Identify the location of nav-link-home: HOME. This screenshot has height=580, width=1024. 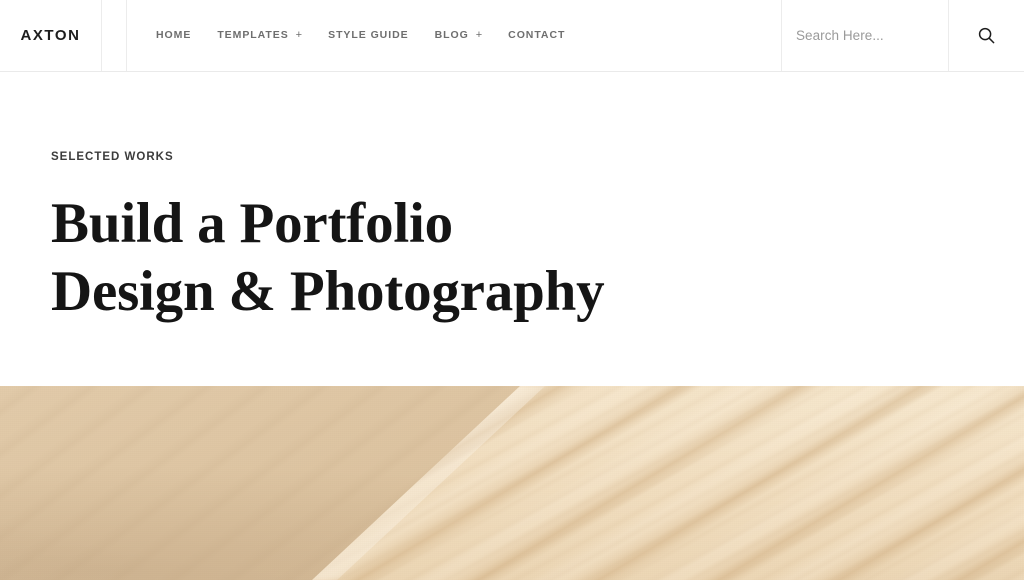
(173, 35).